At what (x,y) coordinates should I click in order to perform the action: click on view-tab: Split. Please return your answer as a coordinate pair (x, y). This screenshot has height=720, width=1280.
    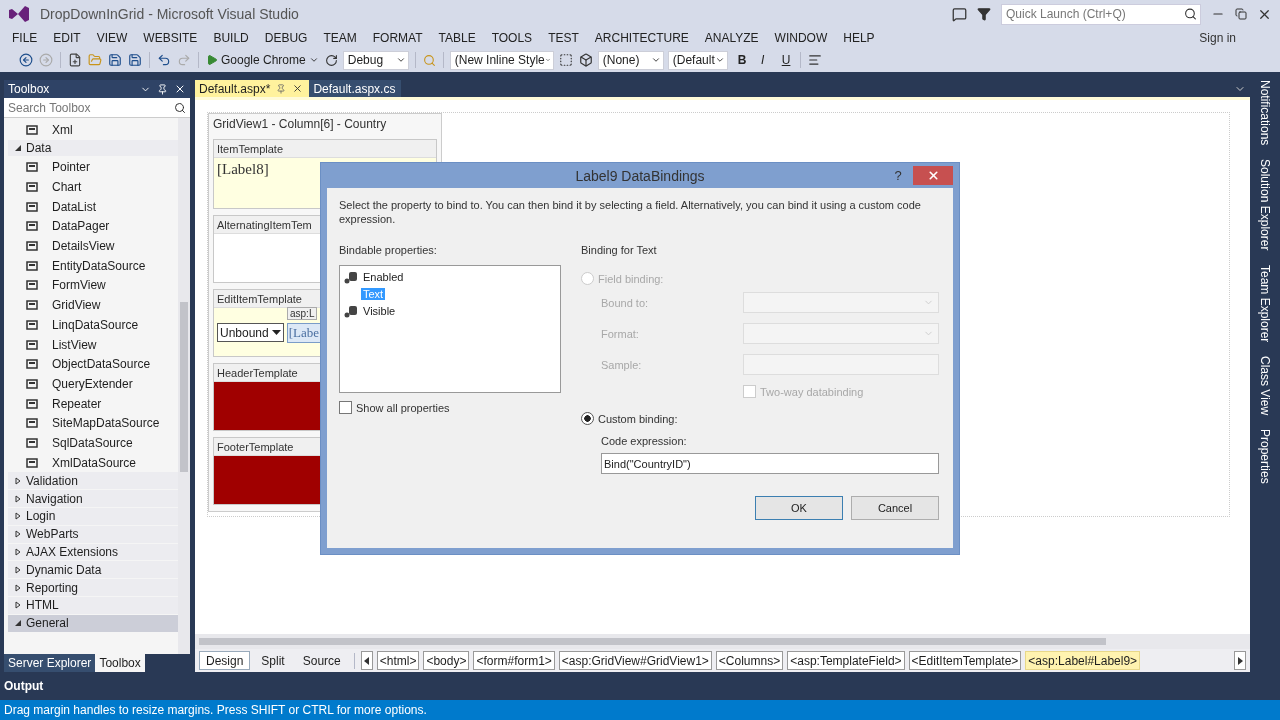
    Looking at the image, I should click on (273, 660).